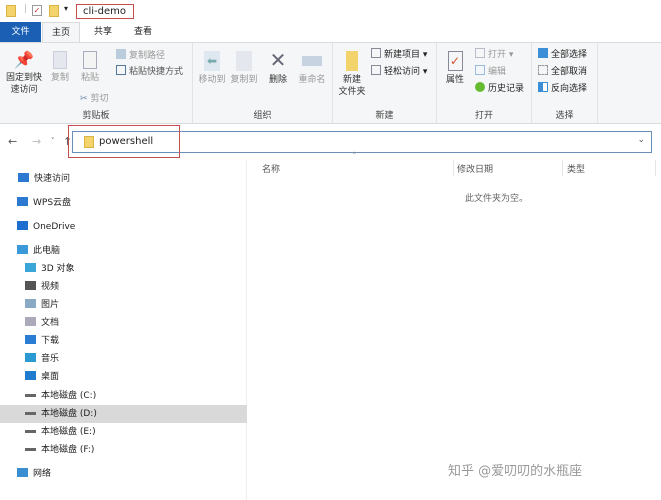  Describe the element at coordinates (143, 32) in the screenshot. I see `tab-view: 查看` at that location.